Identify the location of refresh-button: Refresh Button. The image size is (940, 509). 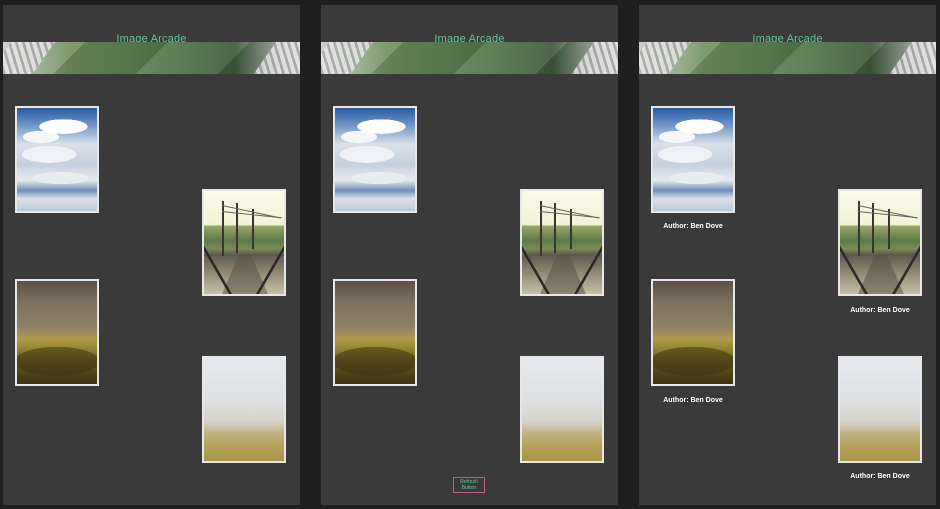
(469, 485).